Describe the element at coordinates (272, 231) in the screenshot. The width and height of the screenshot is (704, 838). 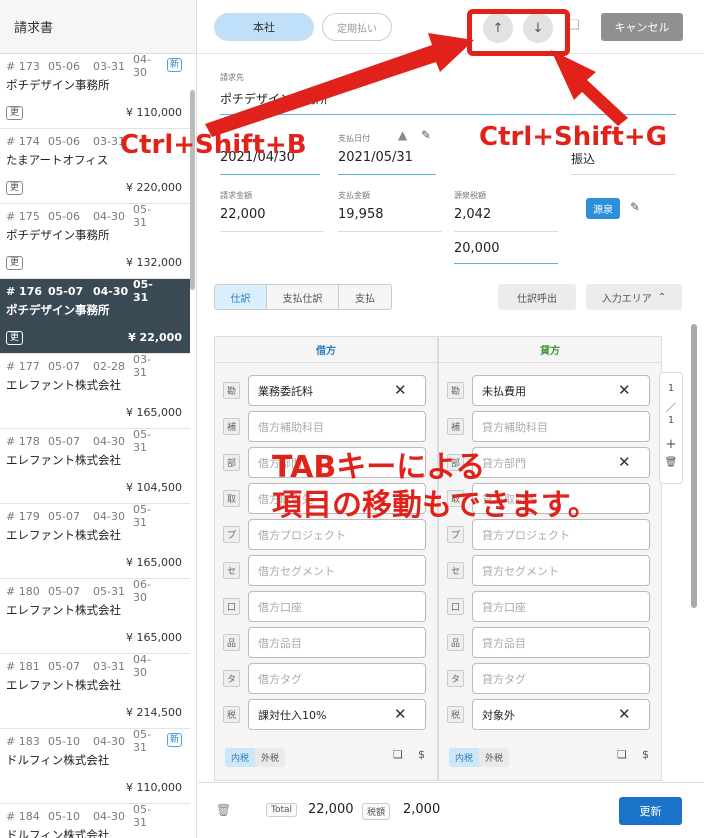
I see `seikyu-underline` at that location.